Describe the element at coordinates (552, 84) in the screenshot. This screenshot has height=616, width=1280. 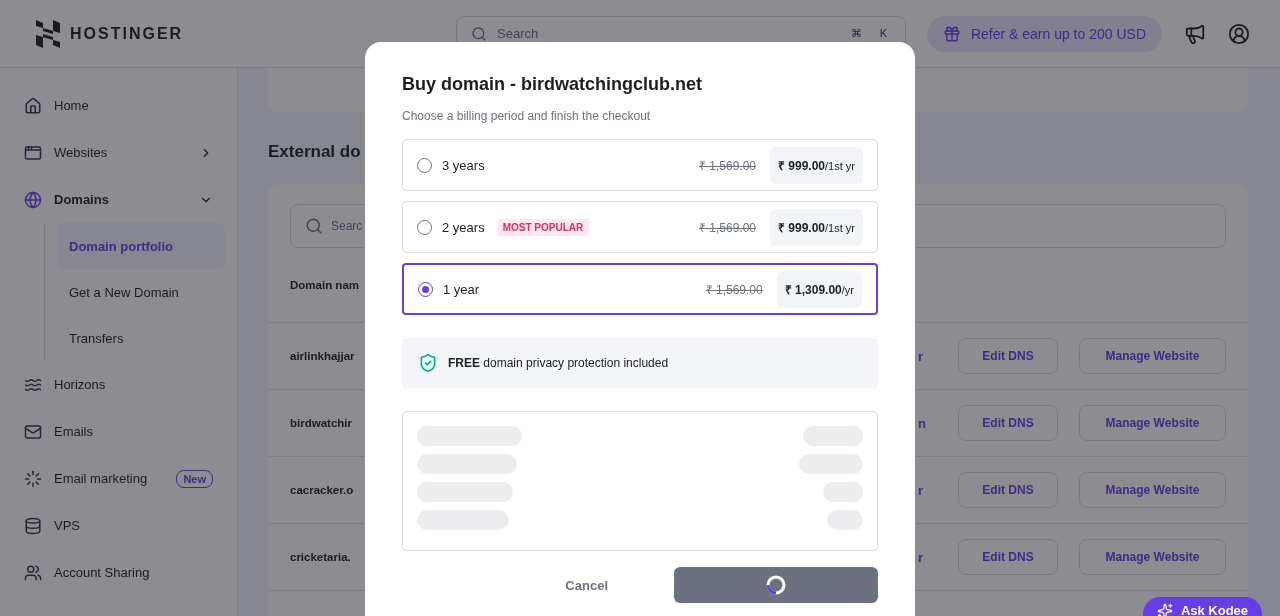
I see `modal-title: Buy domain - birdwatchingclub.net` at that location.